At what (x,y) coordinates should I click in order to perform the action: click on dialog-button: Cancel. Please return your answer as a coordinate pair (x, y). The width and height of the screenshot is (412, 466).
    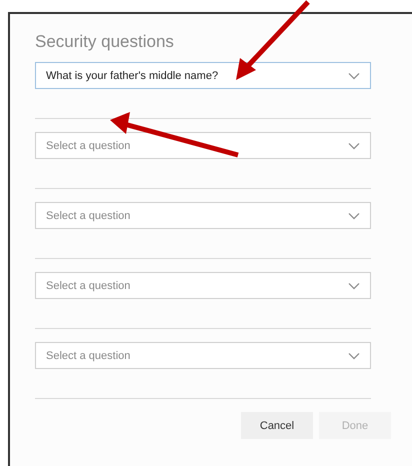
    Looking at the image, I should click on (277, 425).